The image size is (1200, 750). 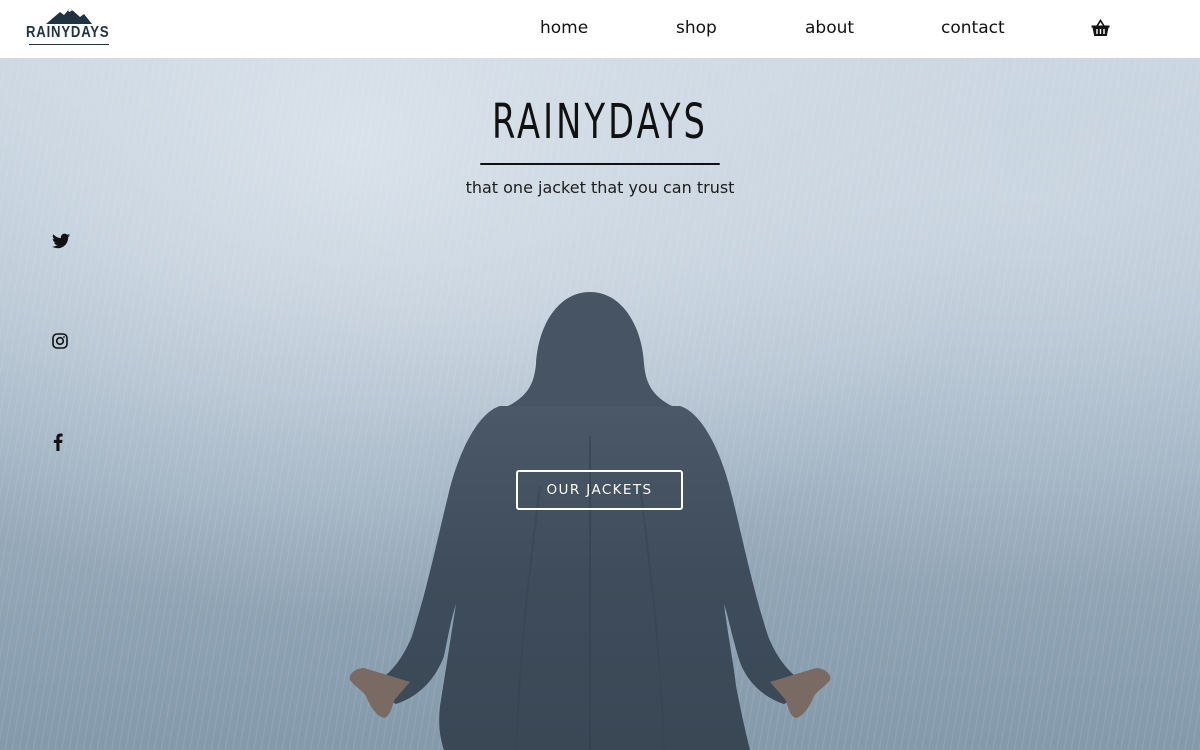 What do you see at coordinates (62, 443) in the screenshot?
I see `facebook-icon` at bounding box center [62, 443].